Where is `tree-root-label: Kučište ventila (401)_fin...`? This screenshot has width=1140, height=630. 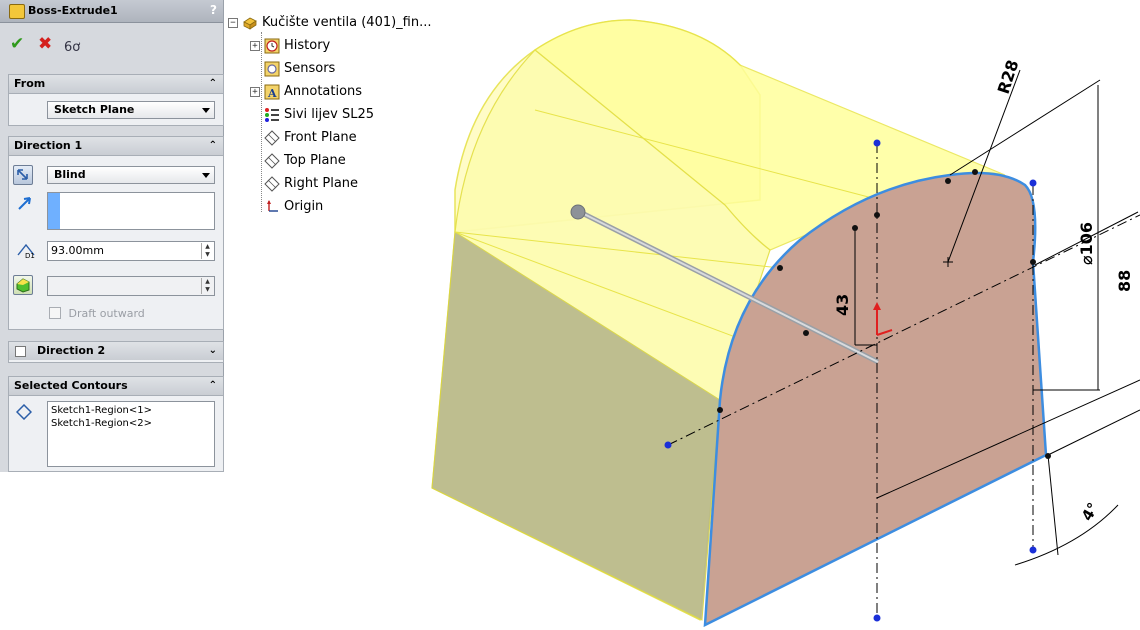 tree-root-label: Kučište ventila (401)_fin... is located at coordinates (347, 22).